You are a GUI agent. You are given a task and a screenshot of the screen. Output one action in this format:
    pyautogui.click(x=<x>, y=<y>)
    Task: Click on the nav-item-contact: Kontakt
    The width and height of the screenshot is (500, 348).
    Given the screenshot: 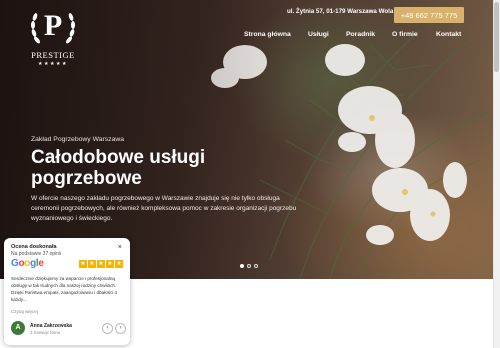 What is the action you would take?
    pyautogui.click(x=448, y=34)
    